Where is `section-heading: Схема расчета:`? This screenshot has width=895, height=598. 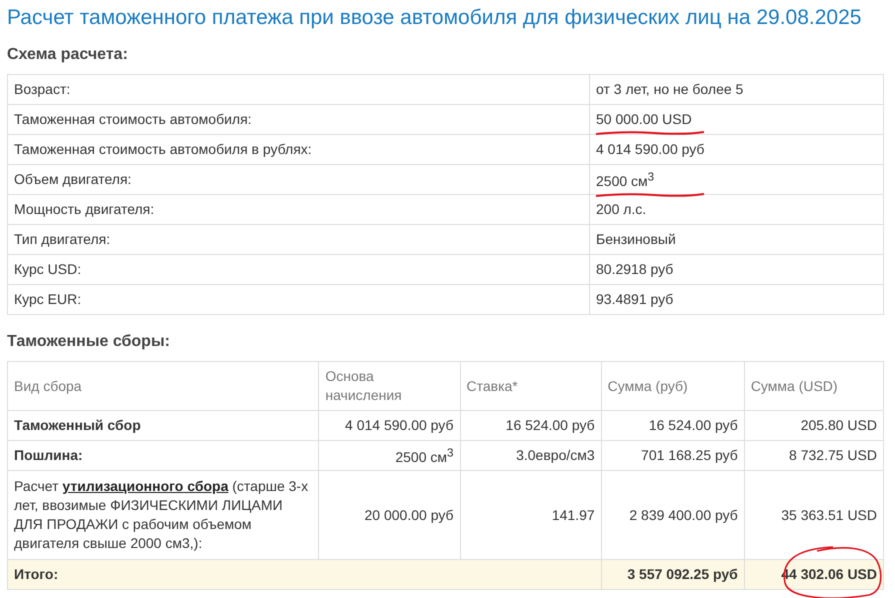 section-heading: Схема расчета: is located at coordinates (68, 55).